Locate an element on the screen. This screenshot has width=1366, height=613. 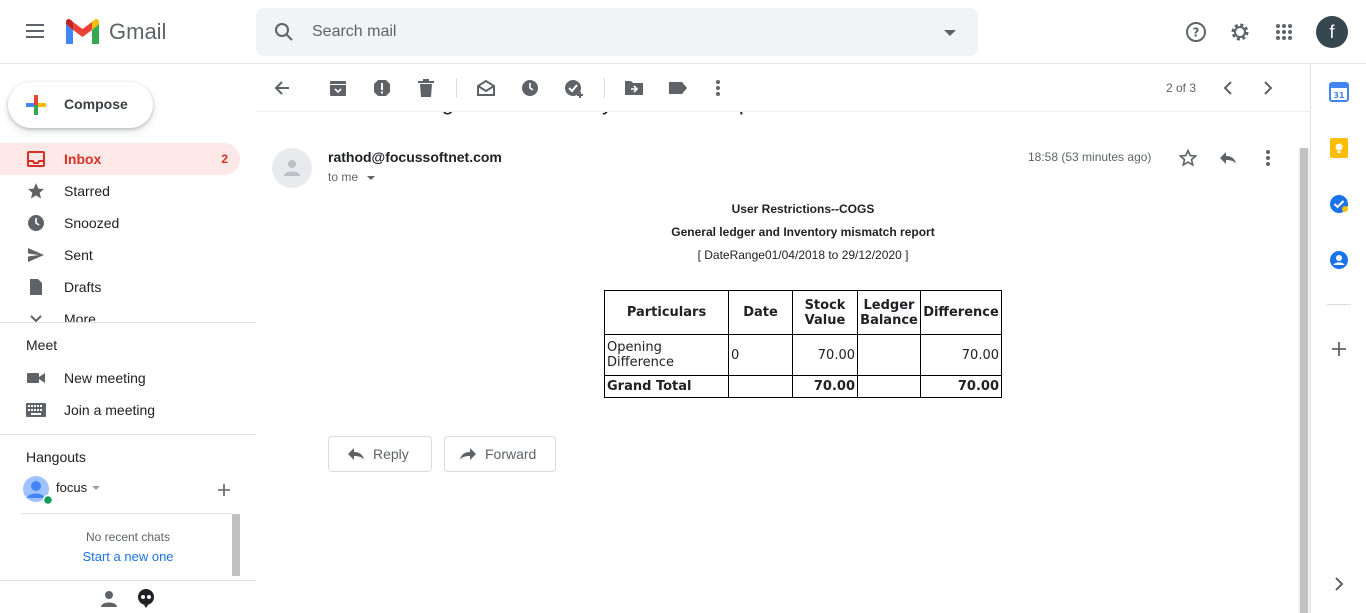
new-meeting-item: New meeting is located at coordinates (120, 378).